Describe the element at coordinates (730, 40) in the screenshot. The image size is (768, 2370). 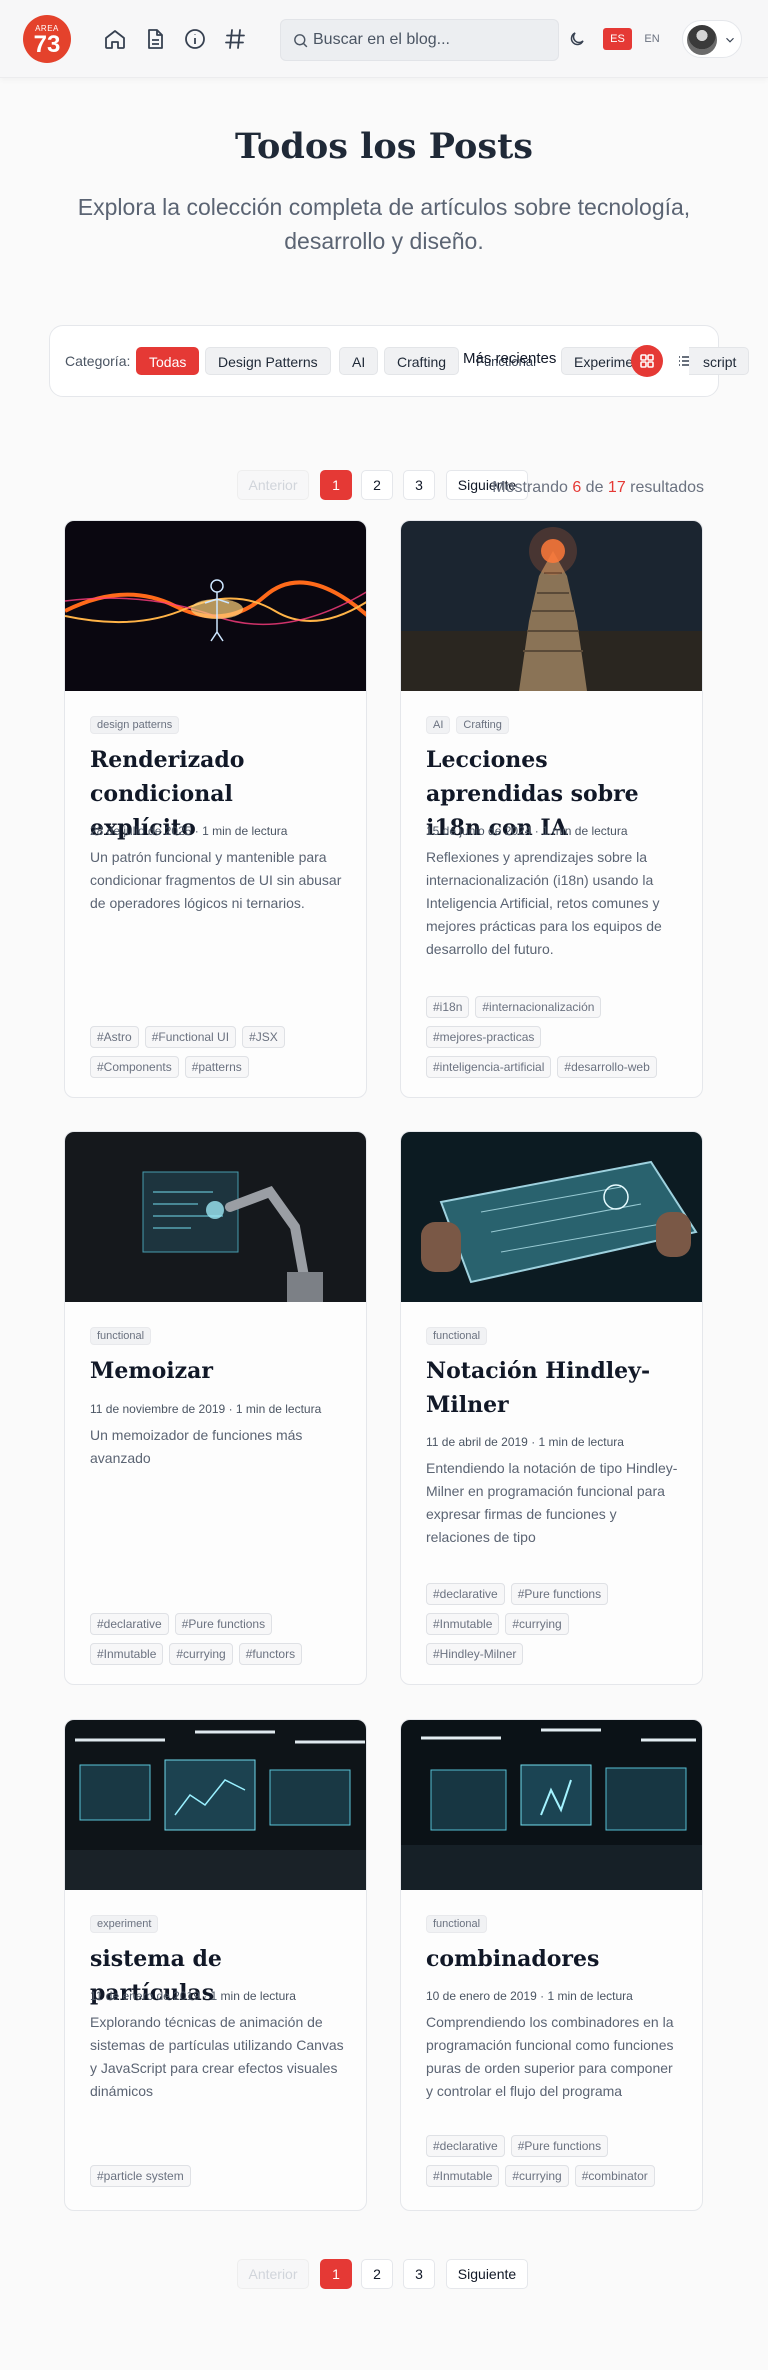
I see `chevron-down-icon` at that location.